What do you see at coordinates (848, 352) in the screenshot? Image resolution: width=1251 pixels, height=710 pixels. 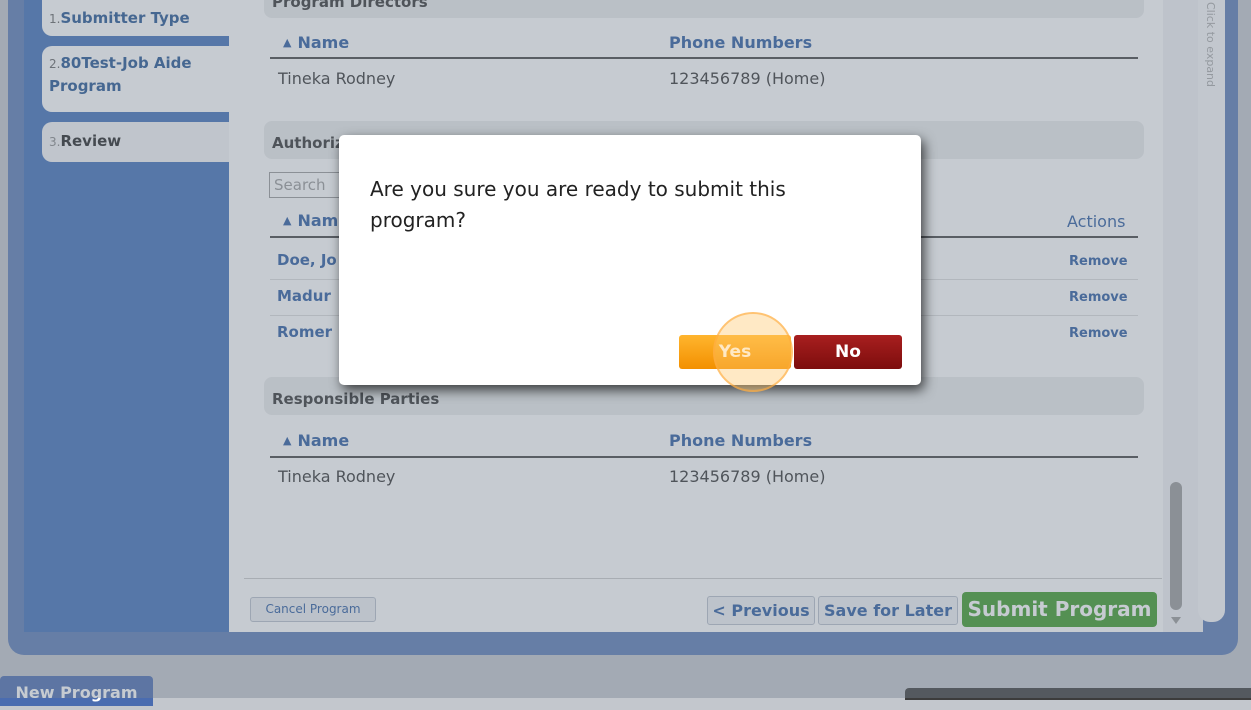 I see `no-button: No` at bounding box center [848, 352].